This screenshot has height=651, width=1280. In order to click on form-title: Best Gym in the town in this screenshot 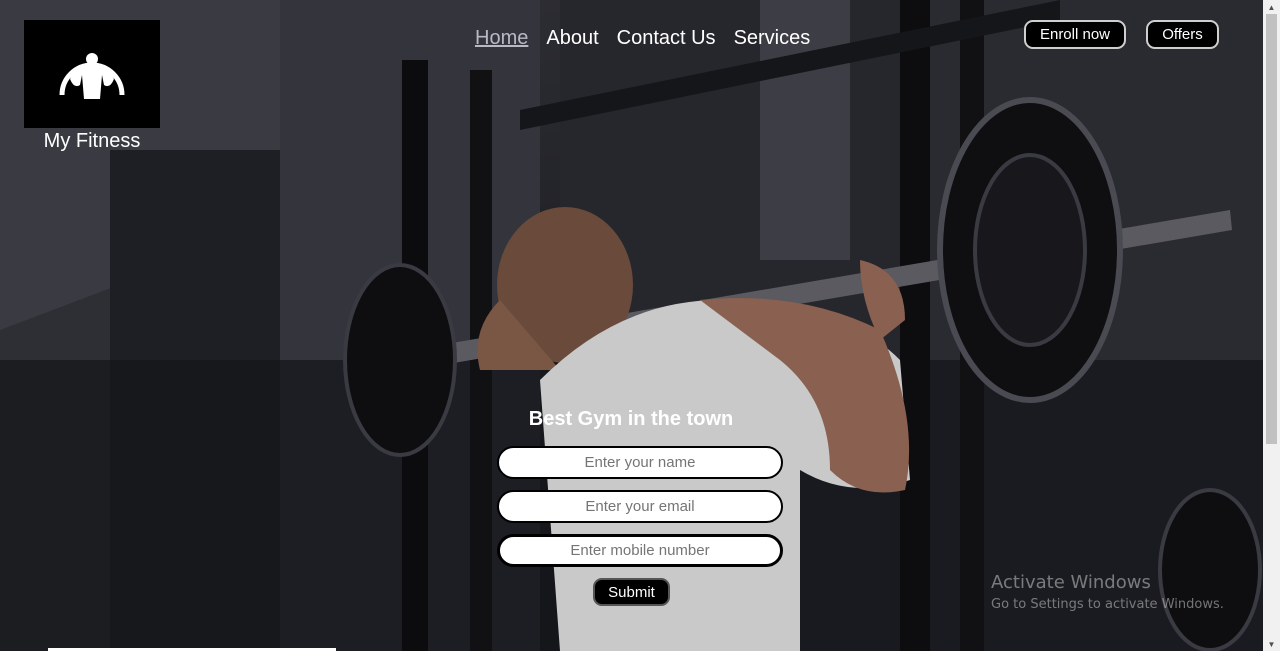, I will do `click(631, 419)`.